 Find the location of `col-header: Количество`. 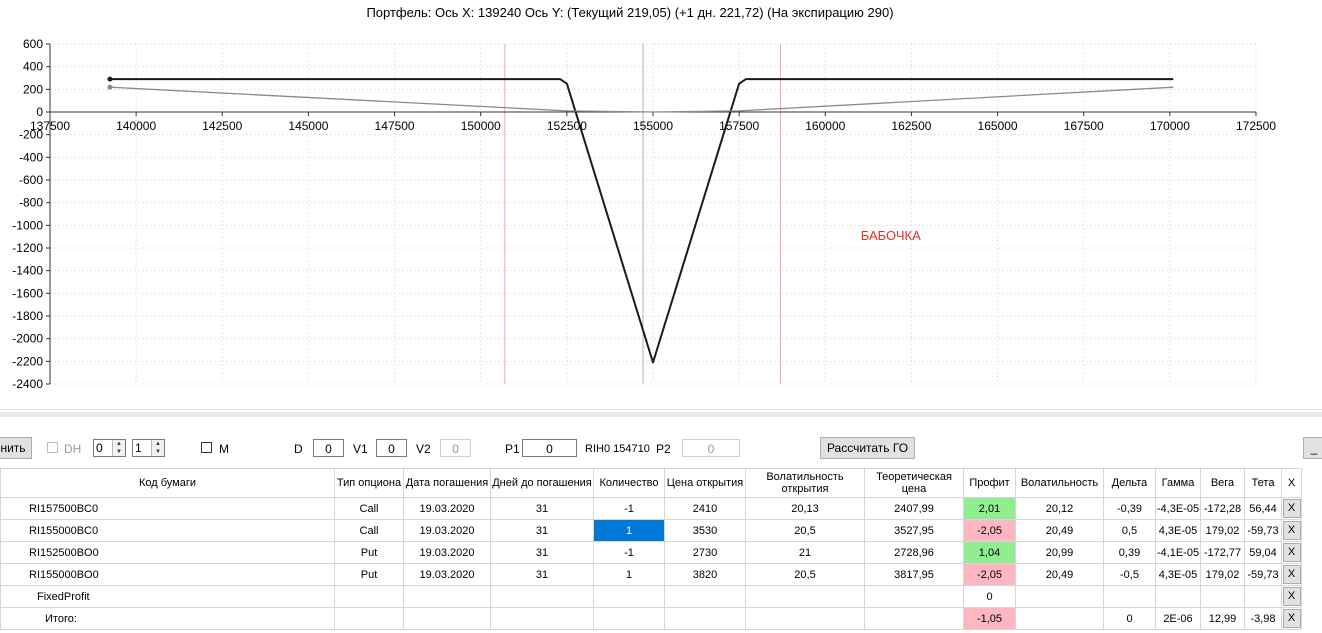

col-header: Количество is located at coordinates (629, 483).